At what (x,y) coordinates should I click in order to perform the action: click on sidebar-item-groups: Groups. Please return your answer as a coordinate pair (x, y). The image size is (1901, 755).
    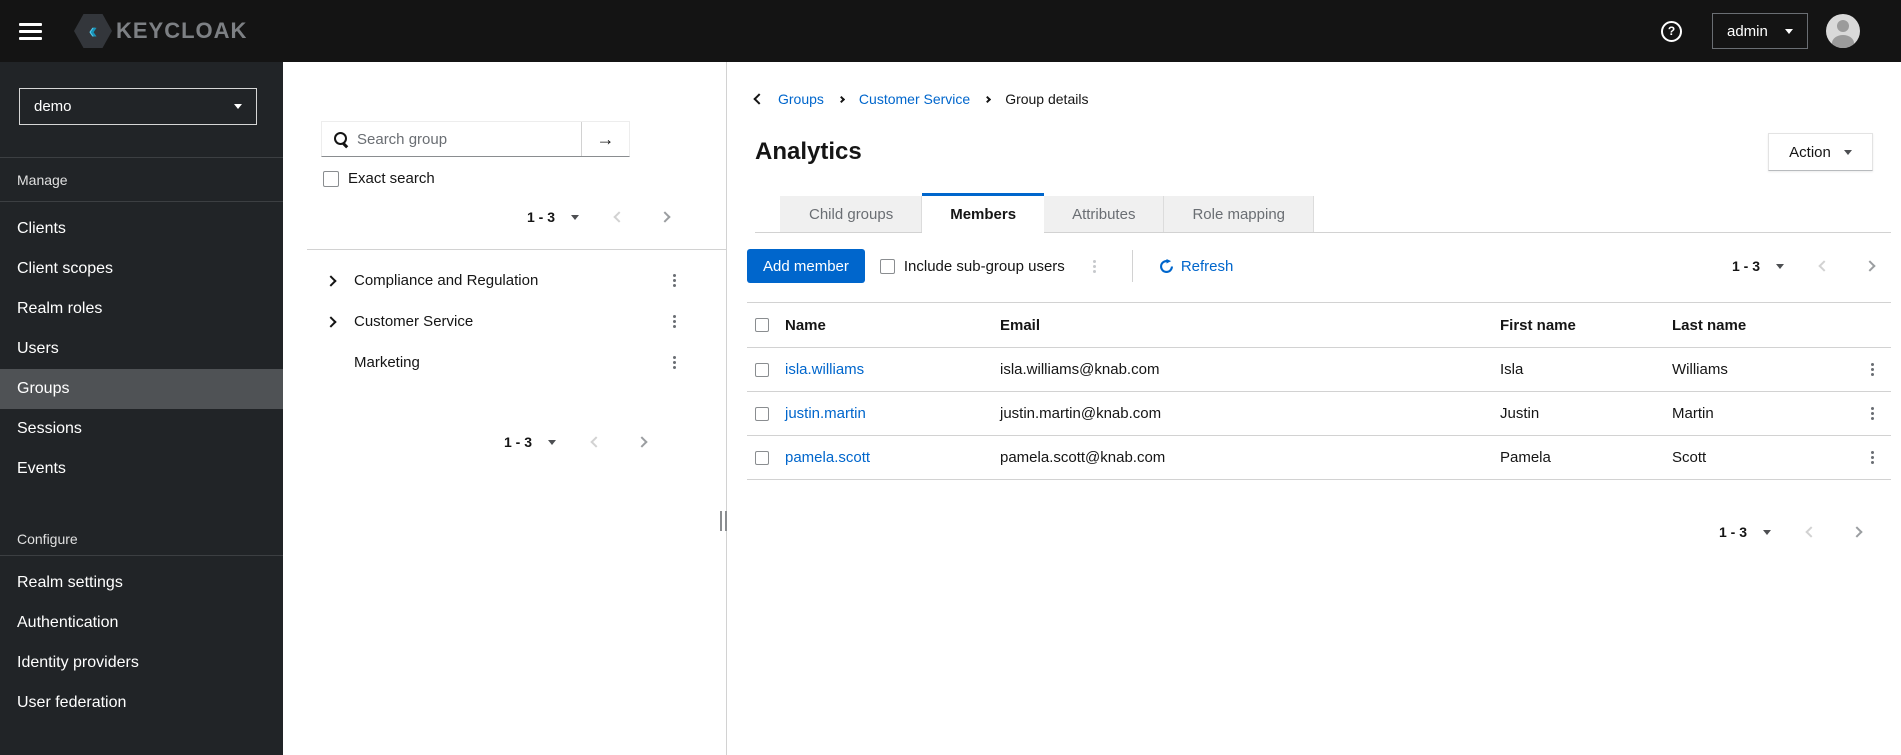
    Looking at the image, I should click on (141, 389).